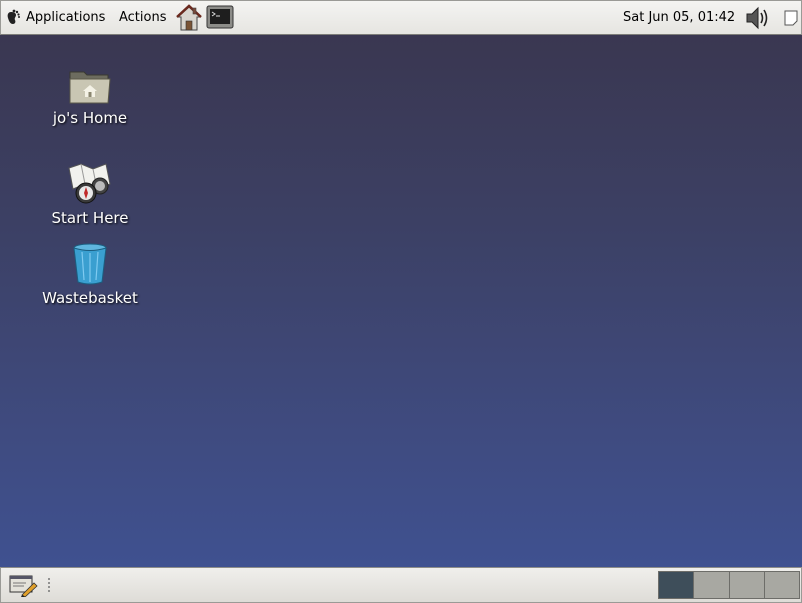 The image size is (802, 603). I want to click on applications-menu: Applications, so click(65, 17).